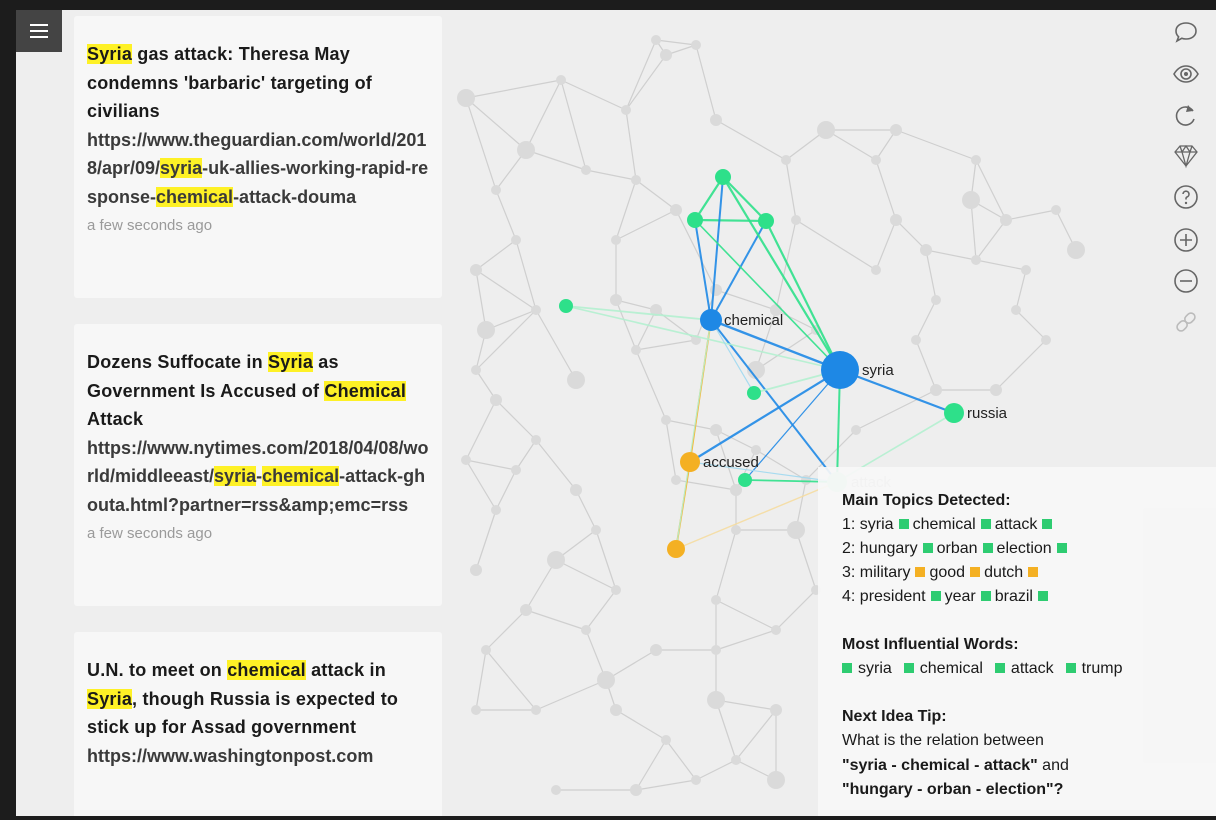 The image size is (1216, 820). Describe the element at coordinates (954, 413) in the screenshot. I see `node-russia` at that location.